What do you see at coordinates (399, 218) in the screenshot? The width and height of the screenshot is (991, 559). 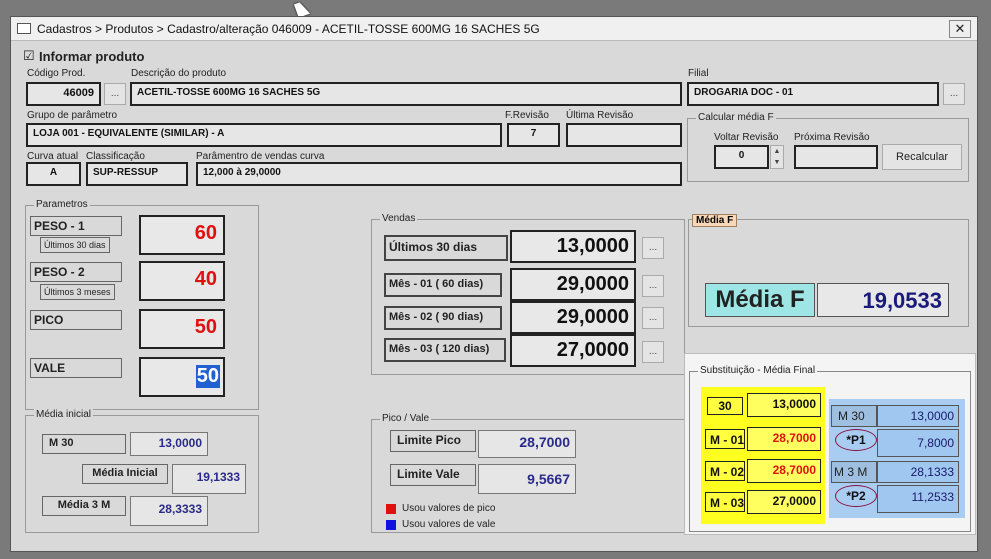 I see `vendas-title: Vendas` at bounding box center [399, 218].